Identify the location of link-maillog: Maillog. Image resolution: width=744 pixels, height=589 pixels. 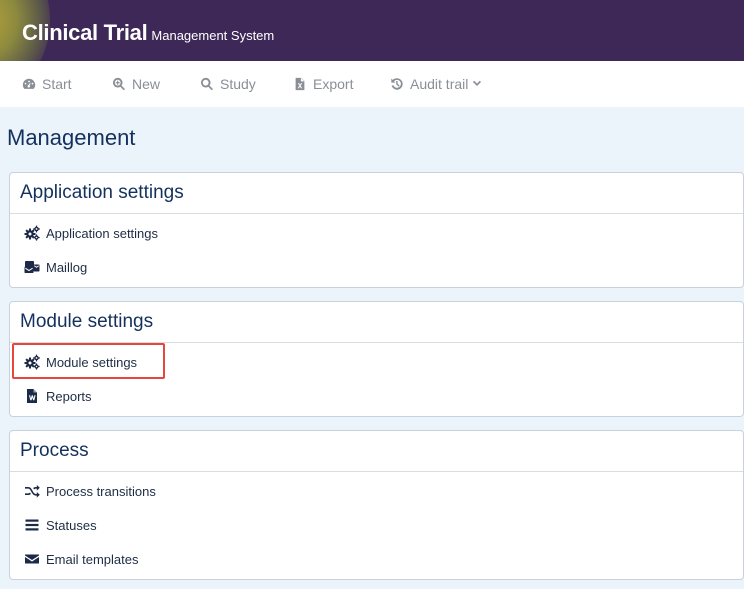
(55, 267).